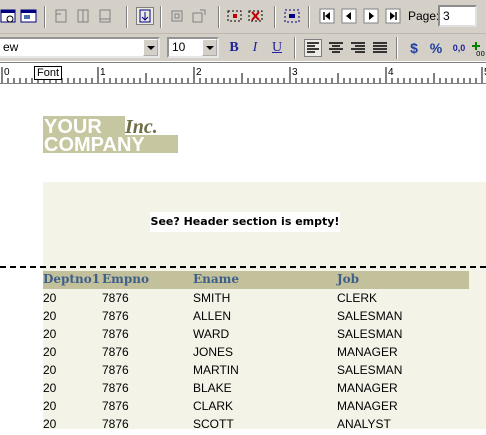 Image resolution: width=486 pixels, height=435 pixels. Describe the element at coordinates (193, 47) in the screenshot. I see `font-size-combo: 10` at that location.